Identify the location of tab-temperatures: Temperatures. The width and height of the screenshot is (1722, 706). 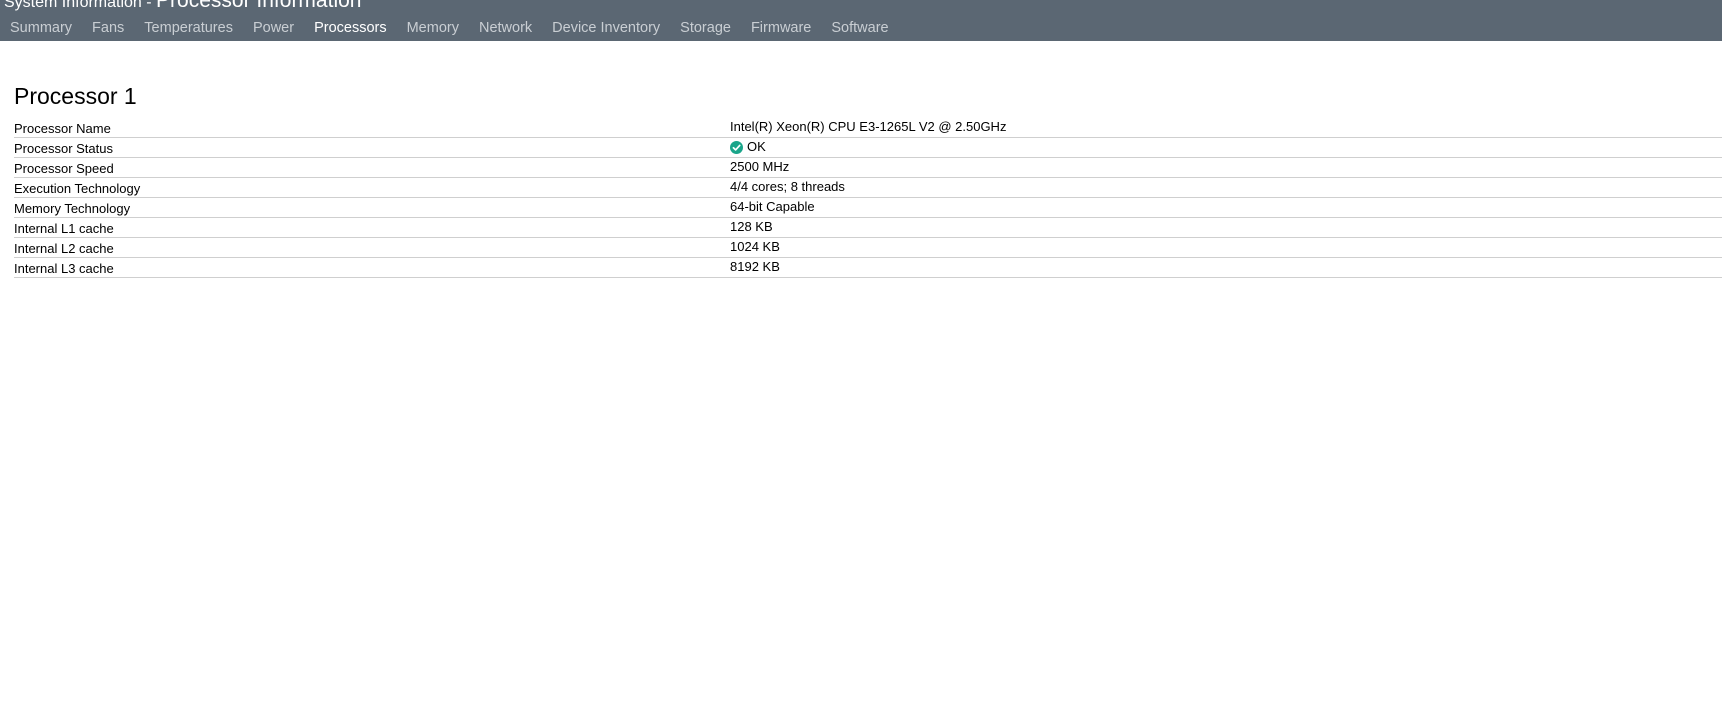
(188, 28).